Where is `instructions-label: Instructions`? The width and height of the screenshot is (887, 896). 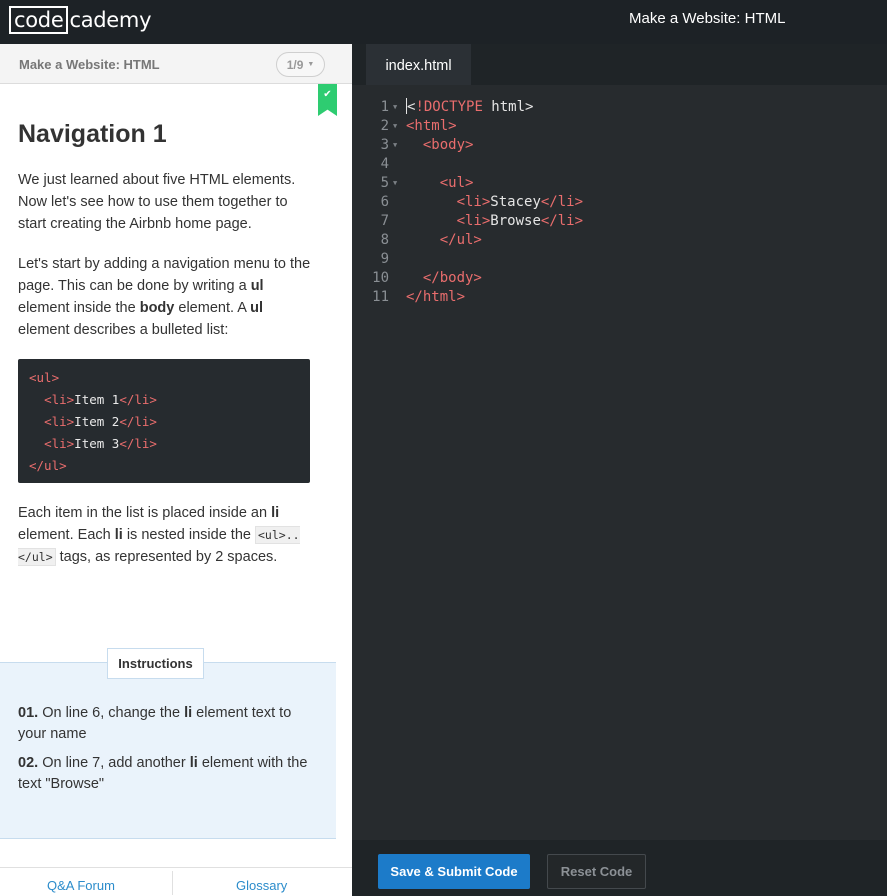 instructions-label: Instructions is located at coordinates (155, 663).